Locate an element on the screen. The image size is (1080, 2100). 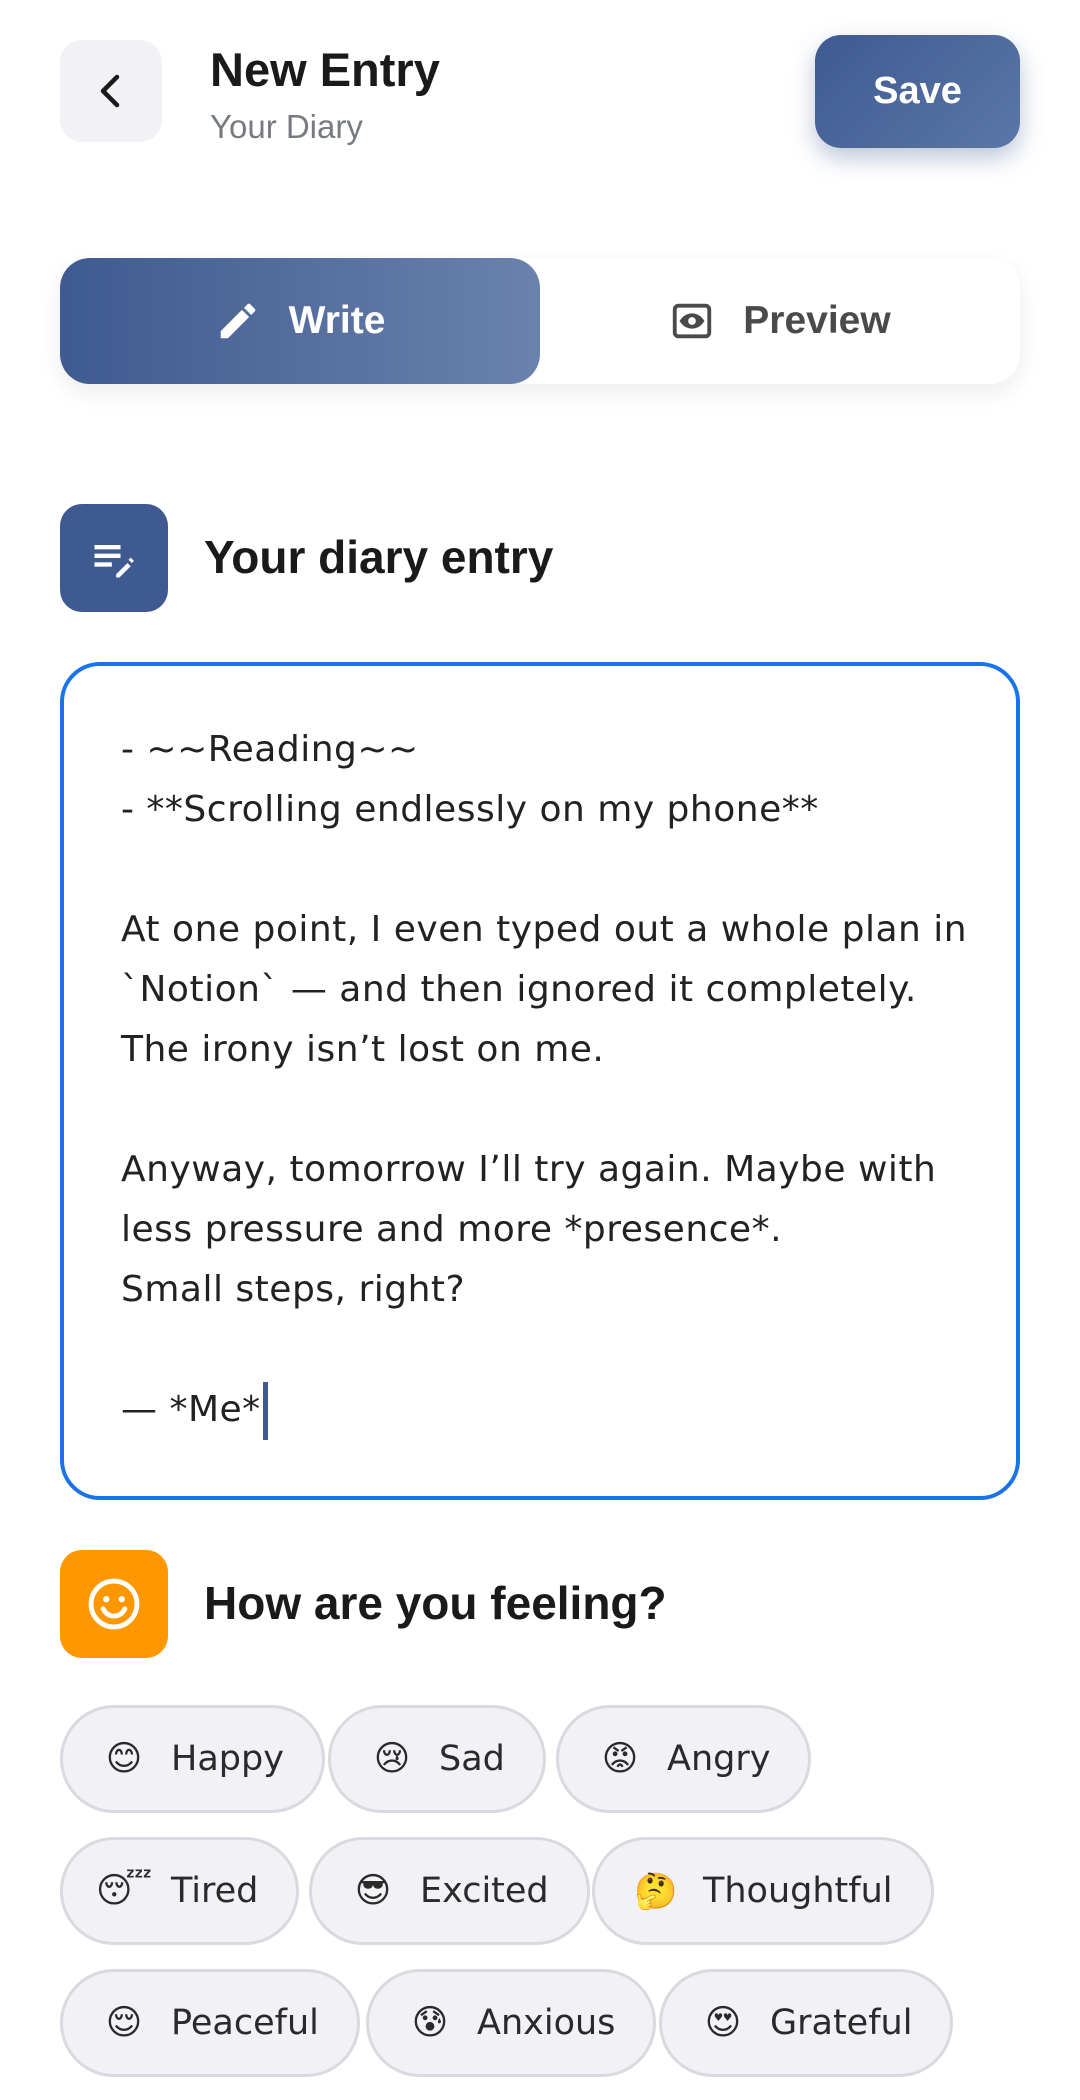
mode-tabs: Write Preview is located at coordinates (540, 321).